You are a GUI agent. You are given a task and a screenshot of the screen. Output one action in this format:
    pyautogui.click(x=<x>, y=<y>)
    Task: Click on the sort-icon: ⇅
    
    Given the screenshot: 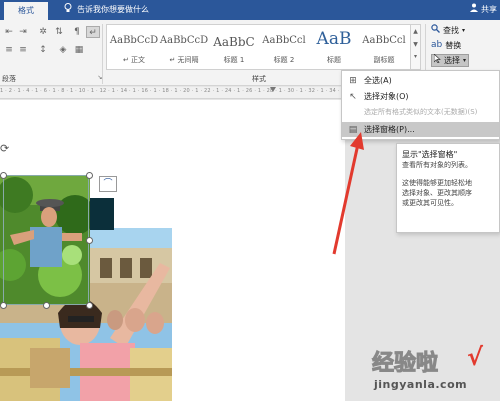 What is the action you would take?
    pyautogui.click(x=59, y=32)
    